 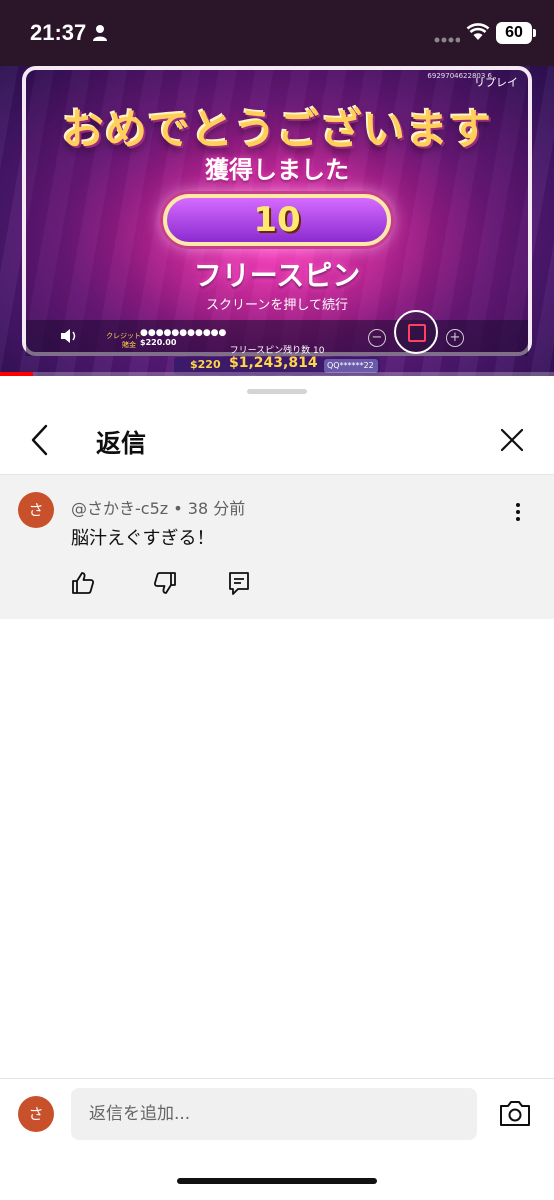 I want to click on win-bet: $220, so click(x=205, y=364).